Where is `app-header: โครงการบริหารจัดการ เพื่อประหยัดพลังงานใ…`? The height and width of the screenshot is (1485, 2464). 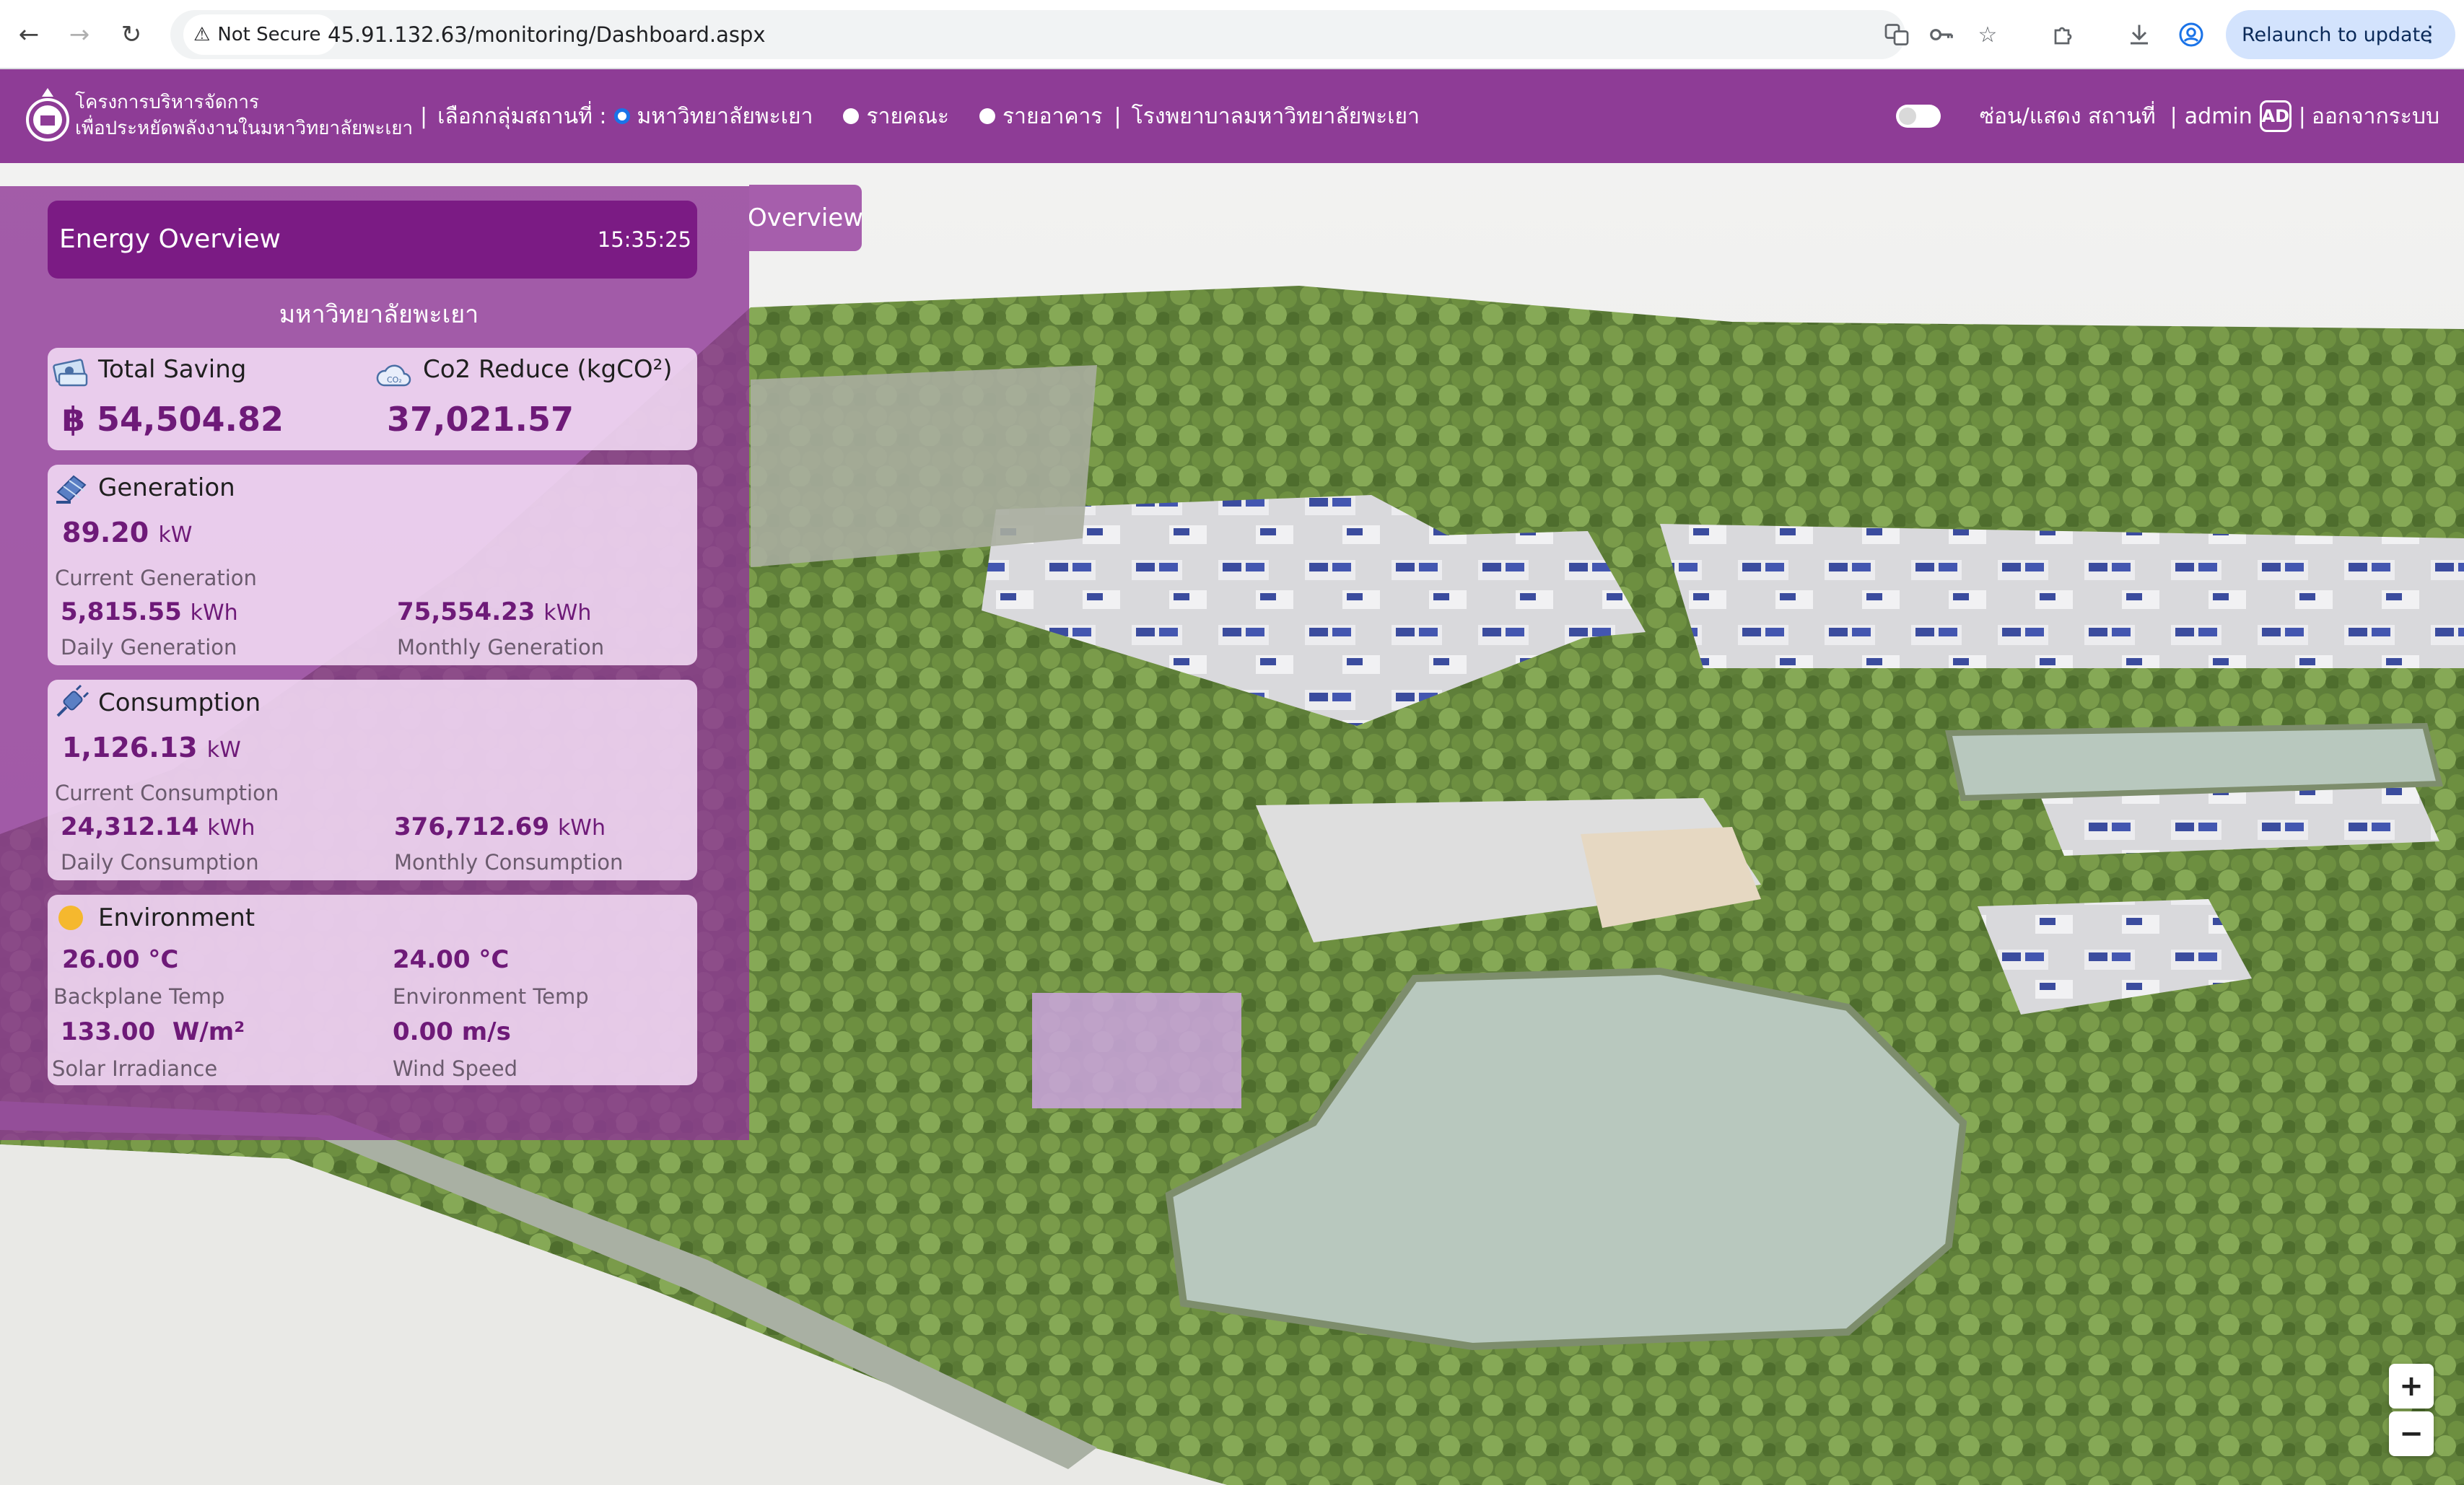 app-header: โครงการบริหารจัดการ เพื่อประหยัดพลังงานใ… is located at coordinates (1232, 116).